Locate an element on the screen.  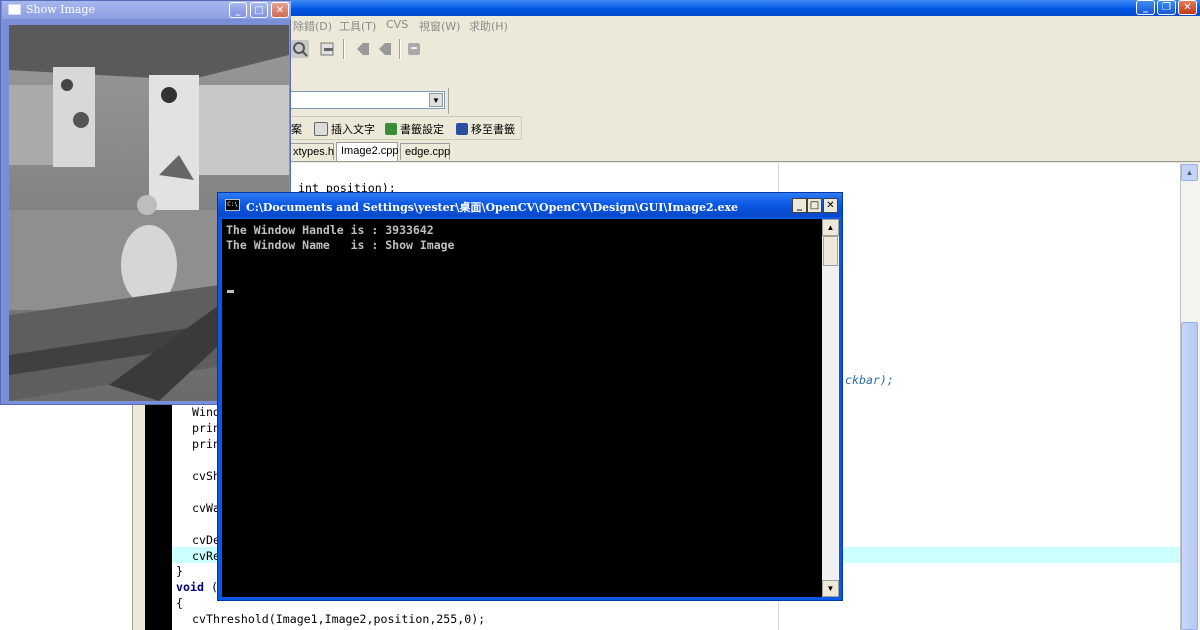
menu-help: 求助(H) is located at coordinates (488, 26).